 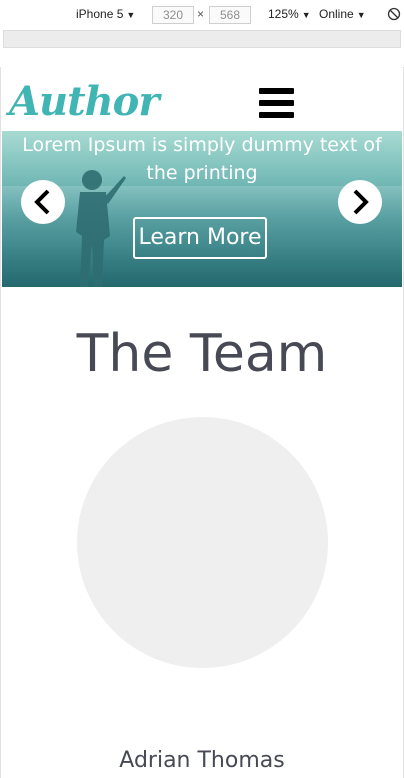 I want to click on zoom-select: 125% ▼, so click(x=289, y=14).